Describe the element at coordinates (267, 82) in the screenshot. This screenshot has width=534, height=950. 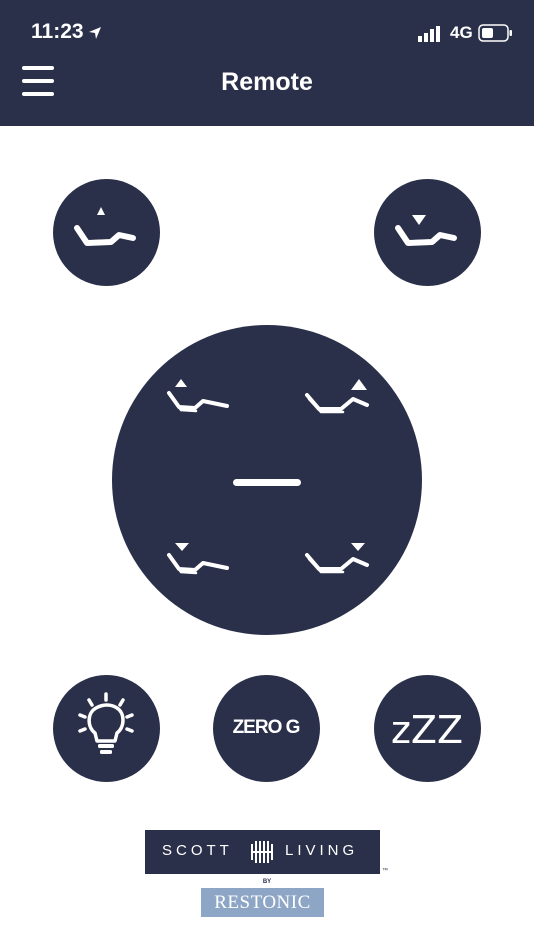
I see `page-title: Remote` at that location.